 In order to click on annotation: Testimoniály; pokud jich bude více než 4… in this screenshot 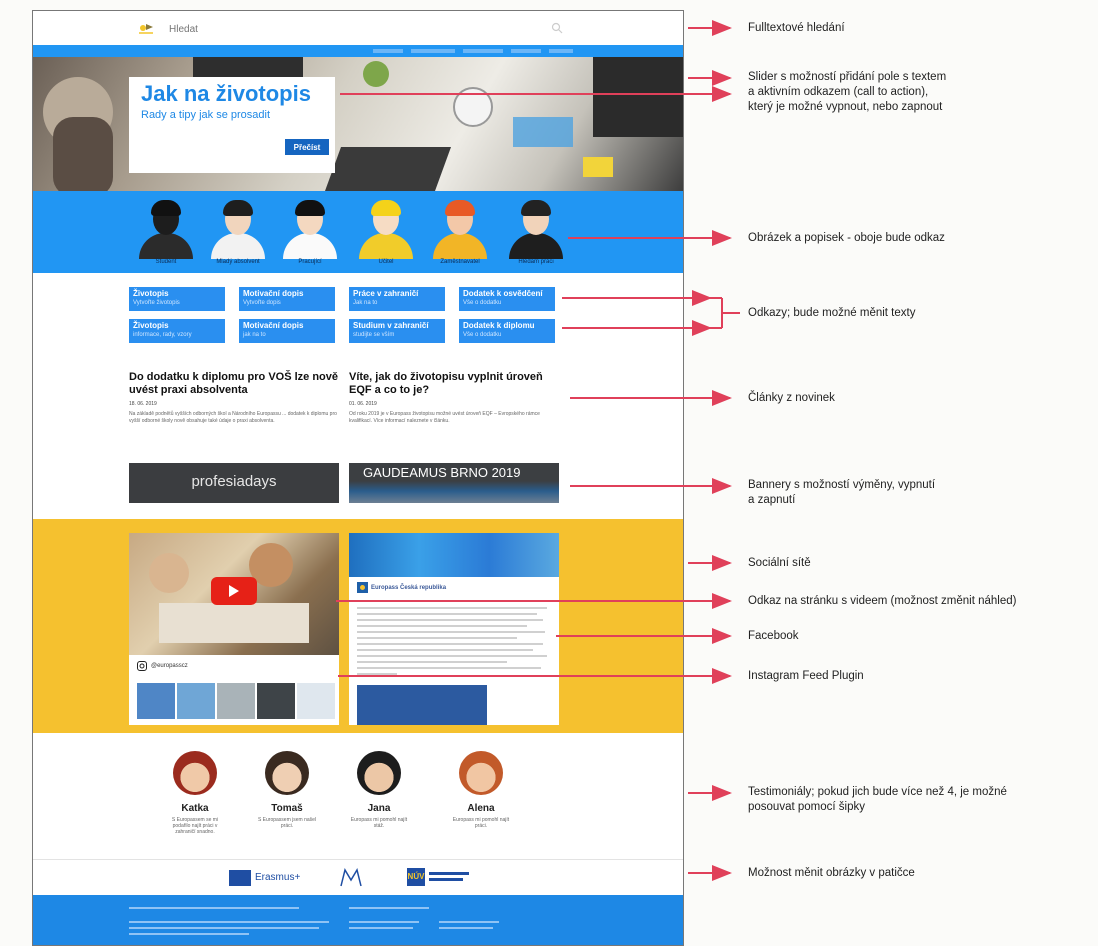, I will do `click(877, 800)`.